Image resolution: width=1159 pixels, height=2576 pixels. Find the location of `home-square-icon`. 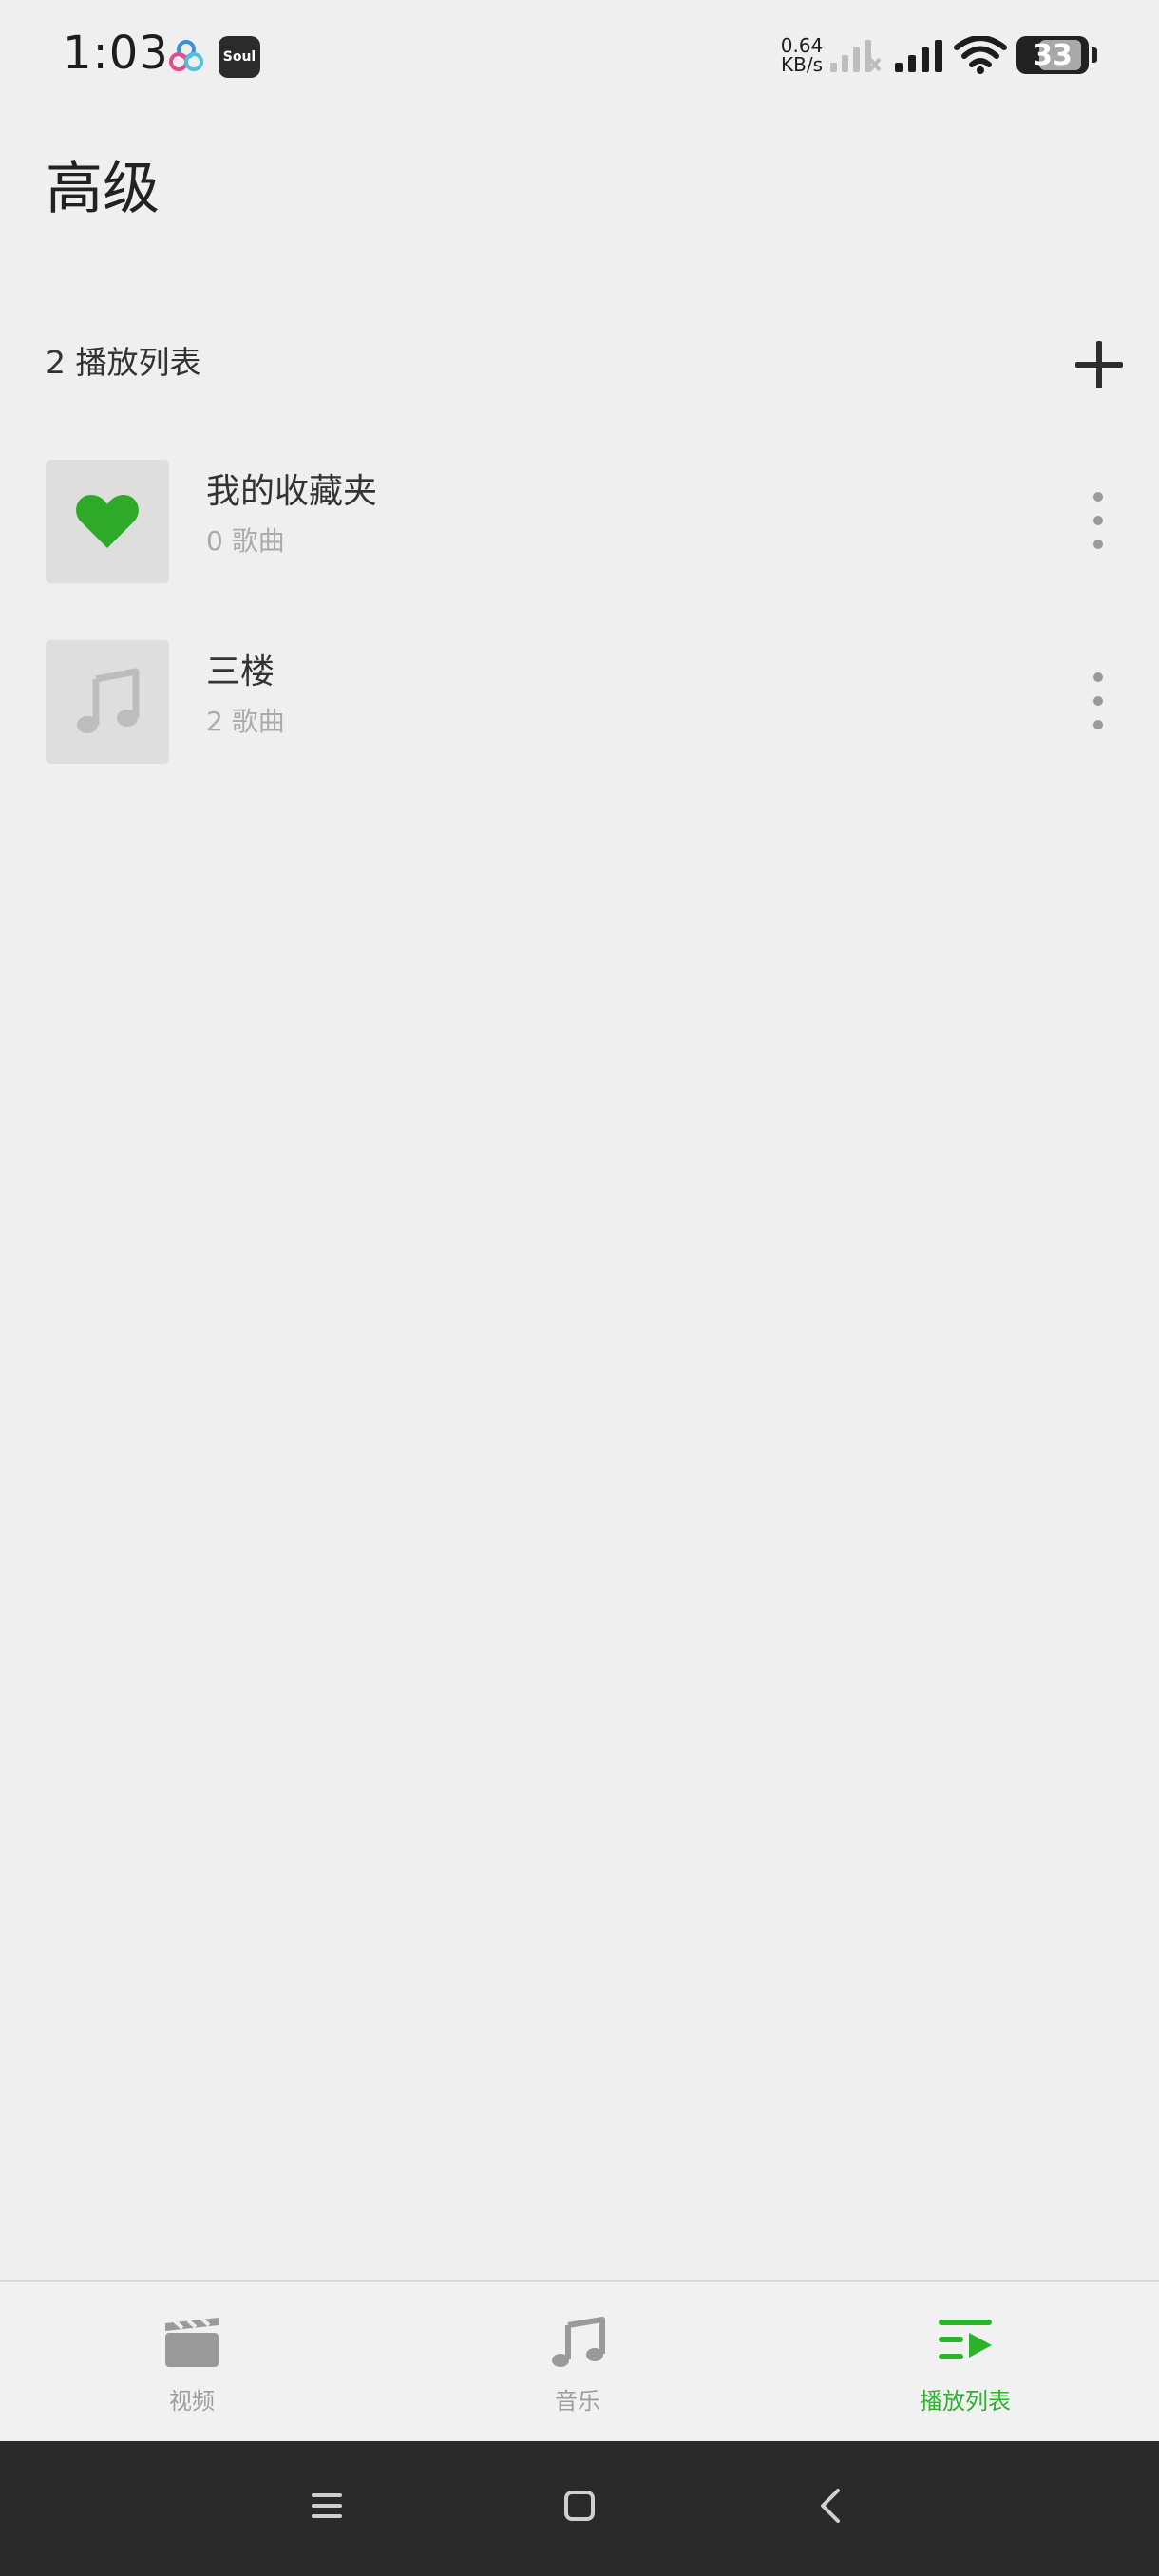

home-square-icon is located at coordinates (579, 2506).